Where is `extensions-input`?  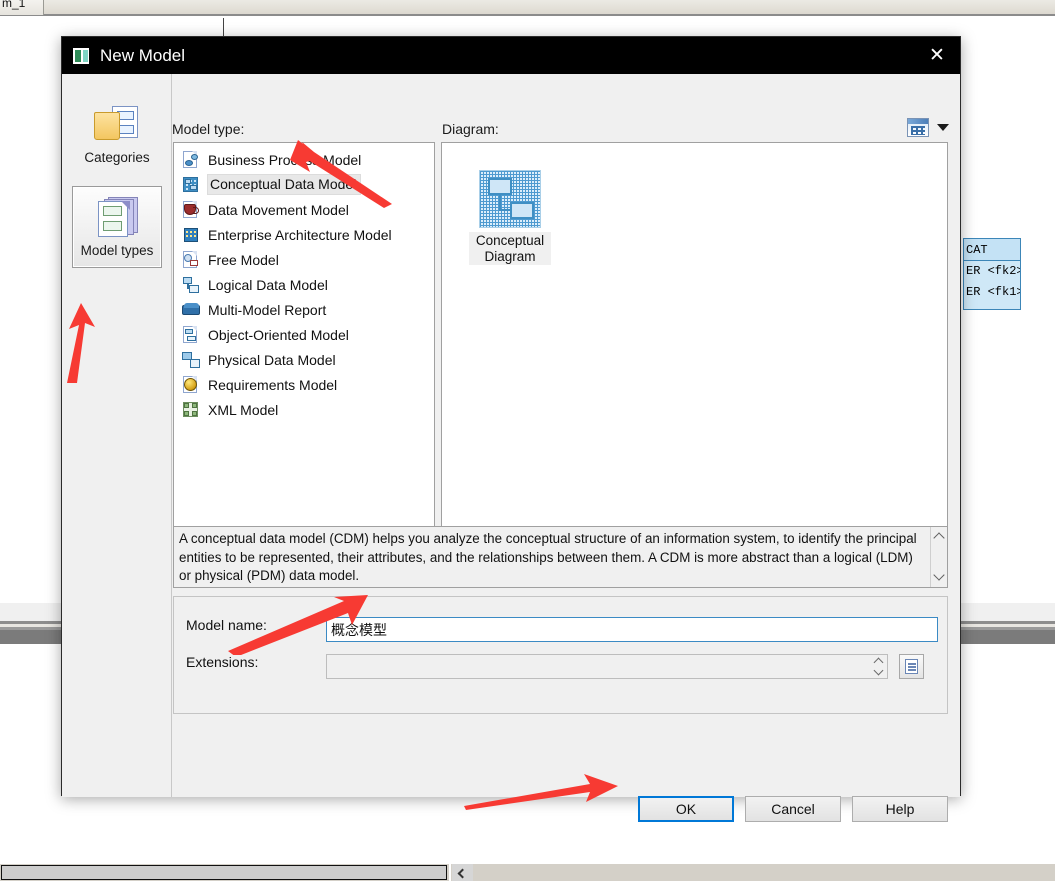
extensions-input is located at coordinates (607, 666).